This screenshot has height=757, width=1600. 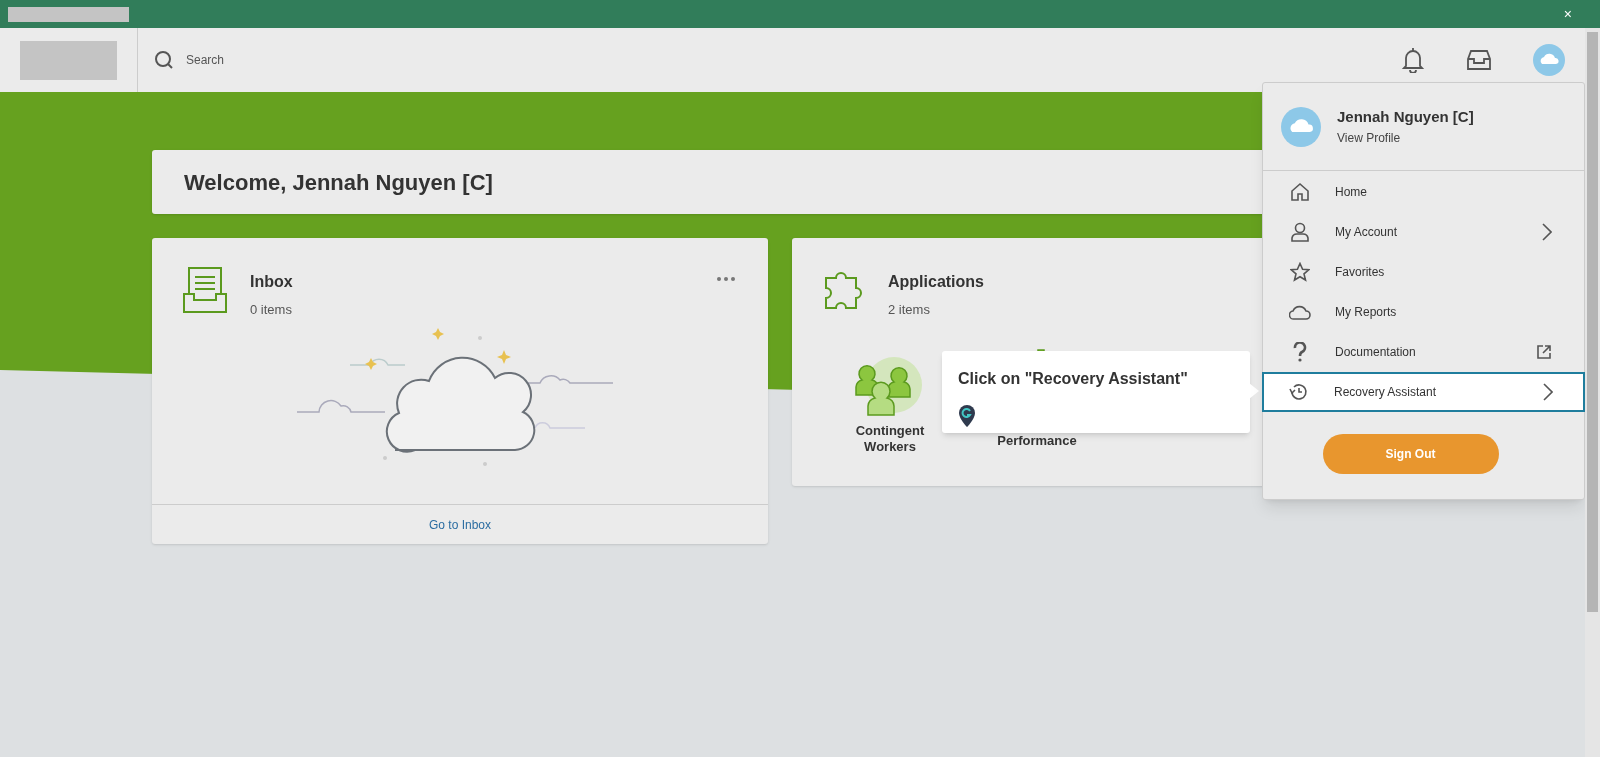 What do you see at coordinates (1300, 232) in the screenshot?
I see `person-icon` at bounding box center [1300, 232].